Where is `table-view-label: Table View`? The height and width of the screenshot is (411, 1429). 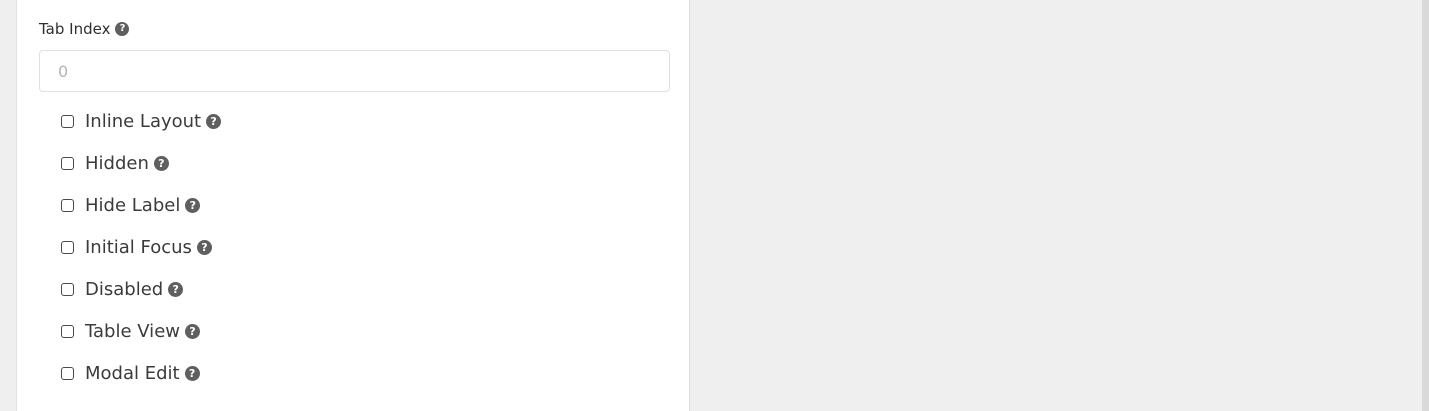 table-view-label: Table View is located at coordinates (132, 331).